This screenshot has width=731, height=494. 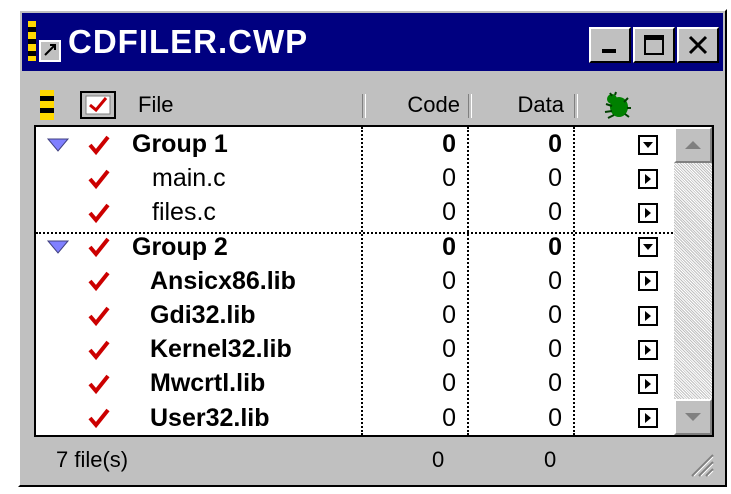 I want to click on data-total: 0, so click(x=550, y=459).